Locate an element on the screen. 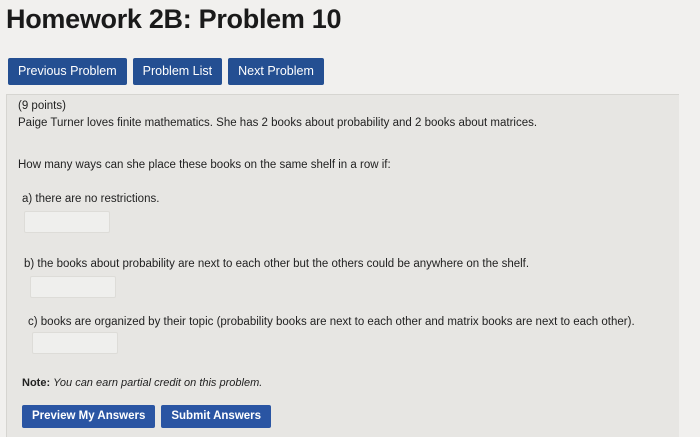  preview-answers-button: Preview My Answers is located at coordinates (89, 416).